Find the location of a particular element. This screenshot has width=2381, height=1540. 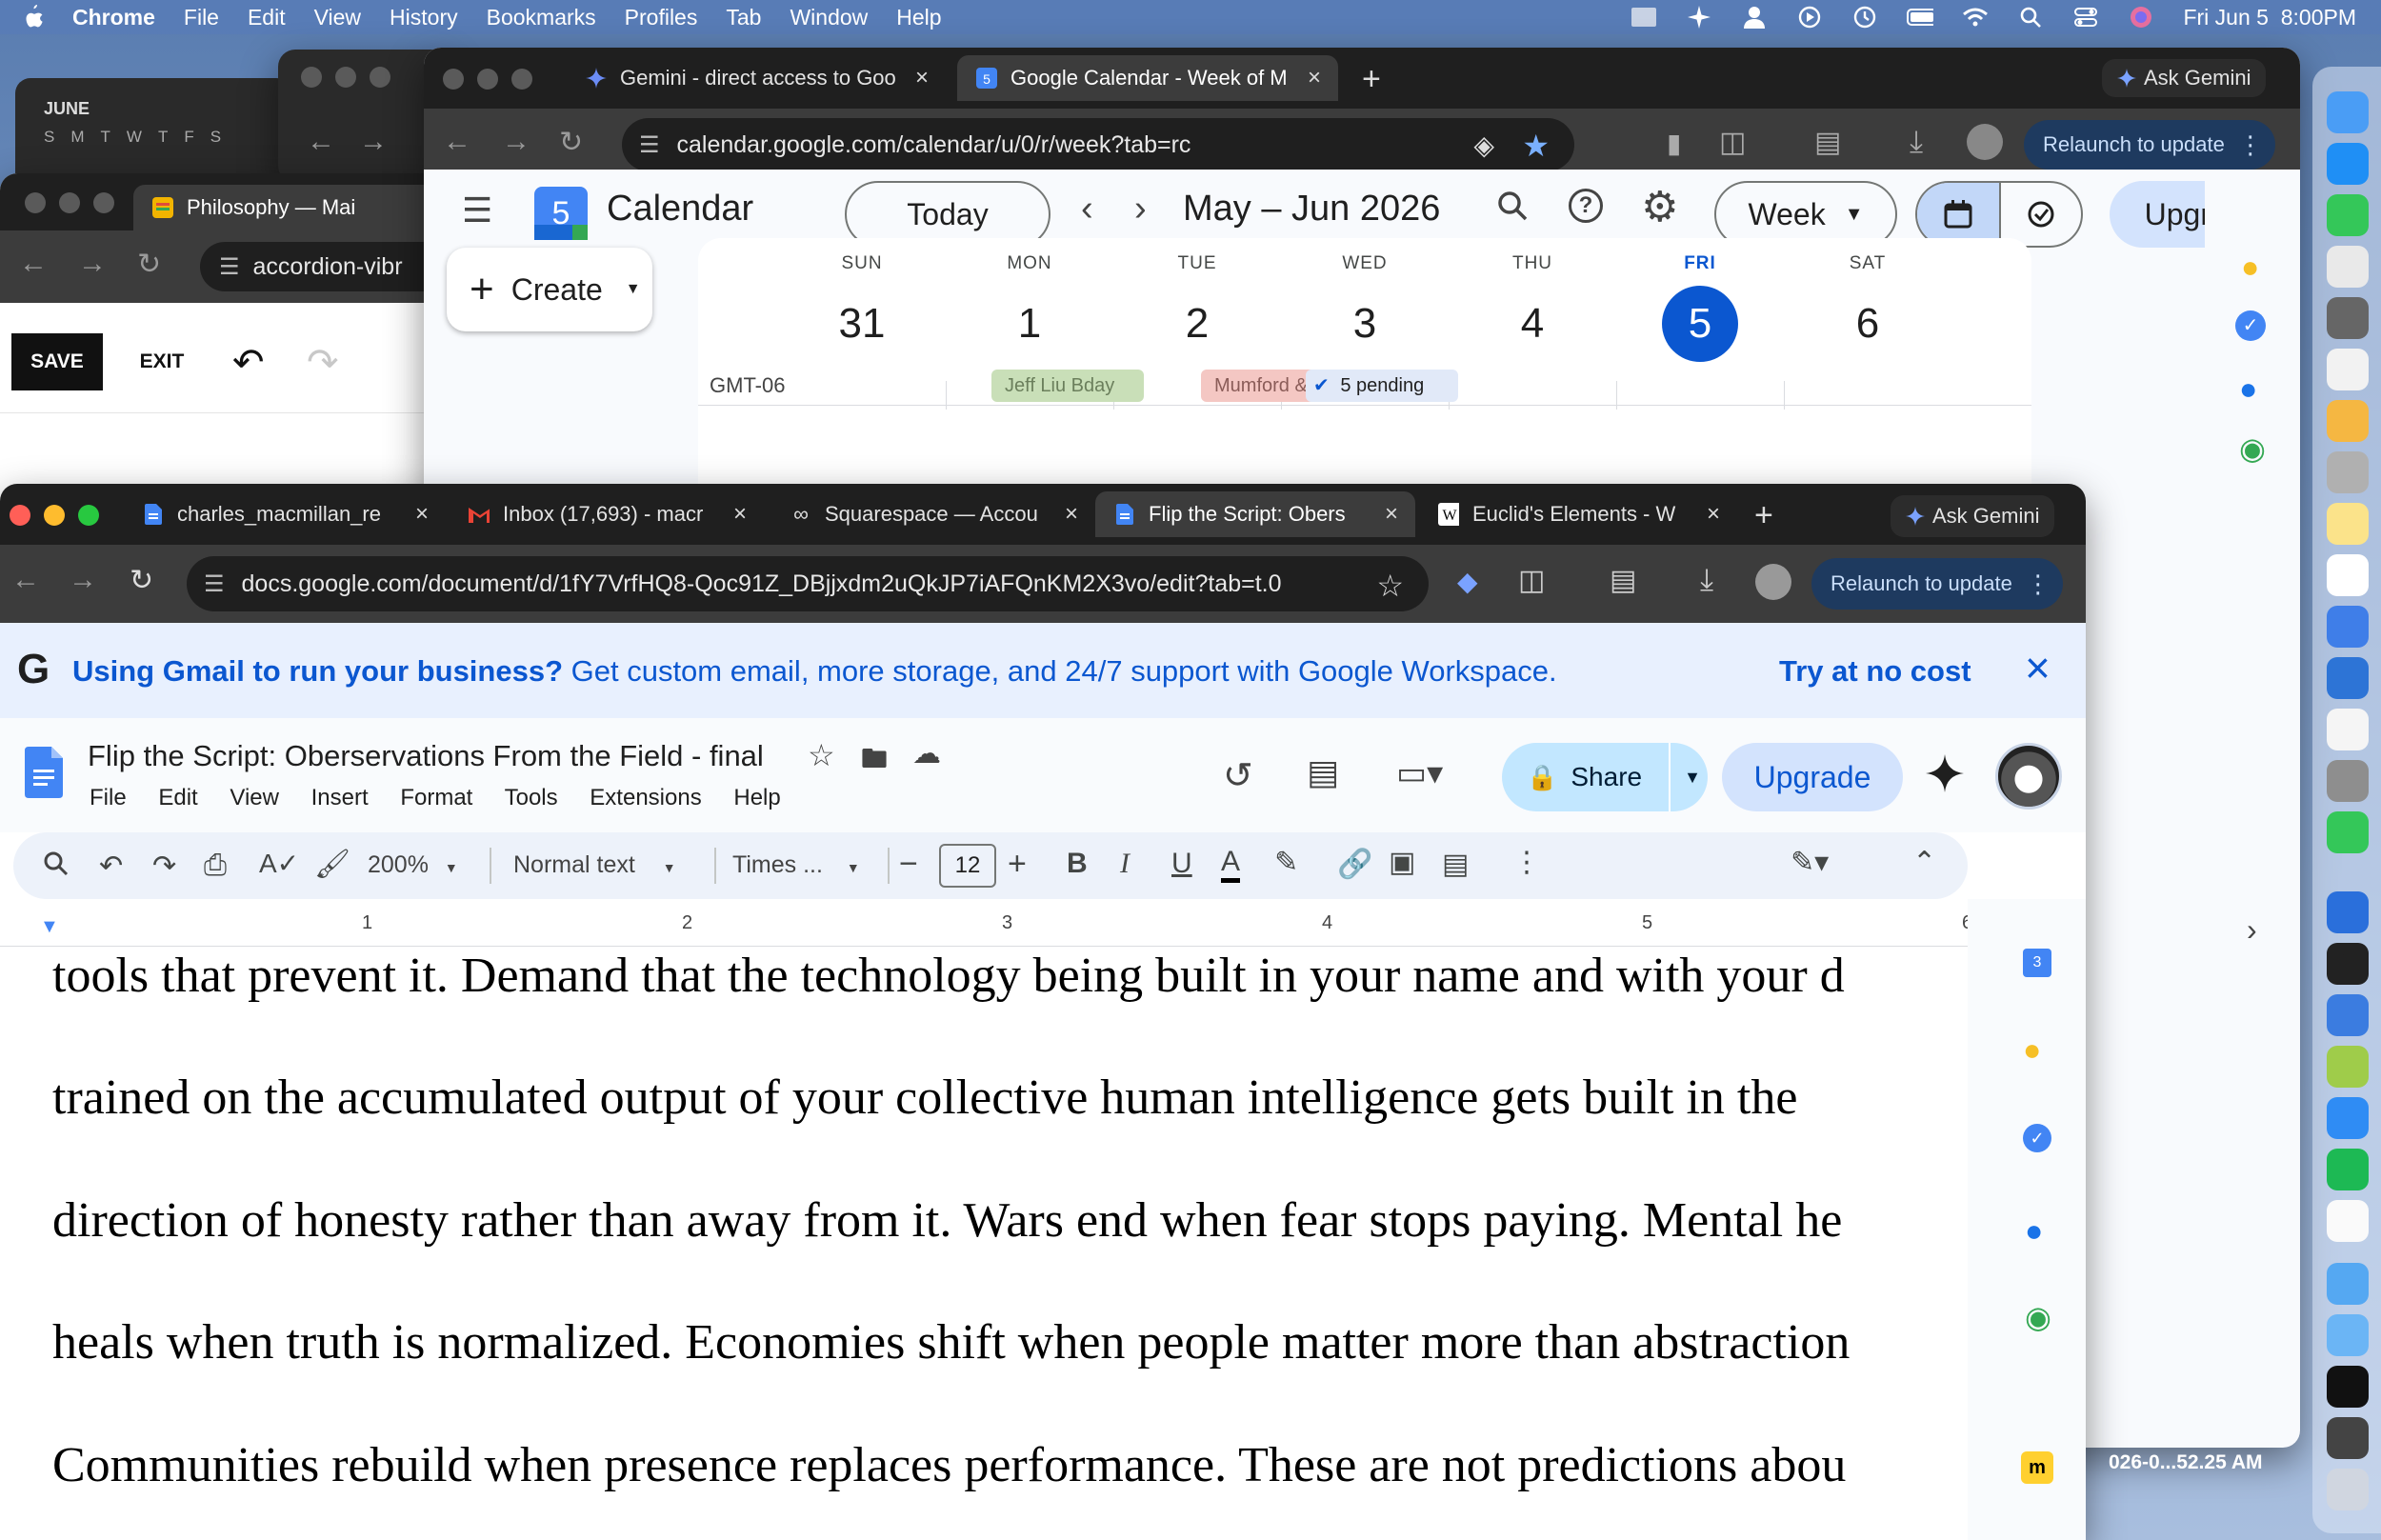

share-dropdown-icon: ▼ is located at coordinates (1685, 777).